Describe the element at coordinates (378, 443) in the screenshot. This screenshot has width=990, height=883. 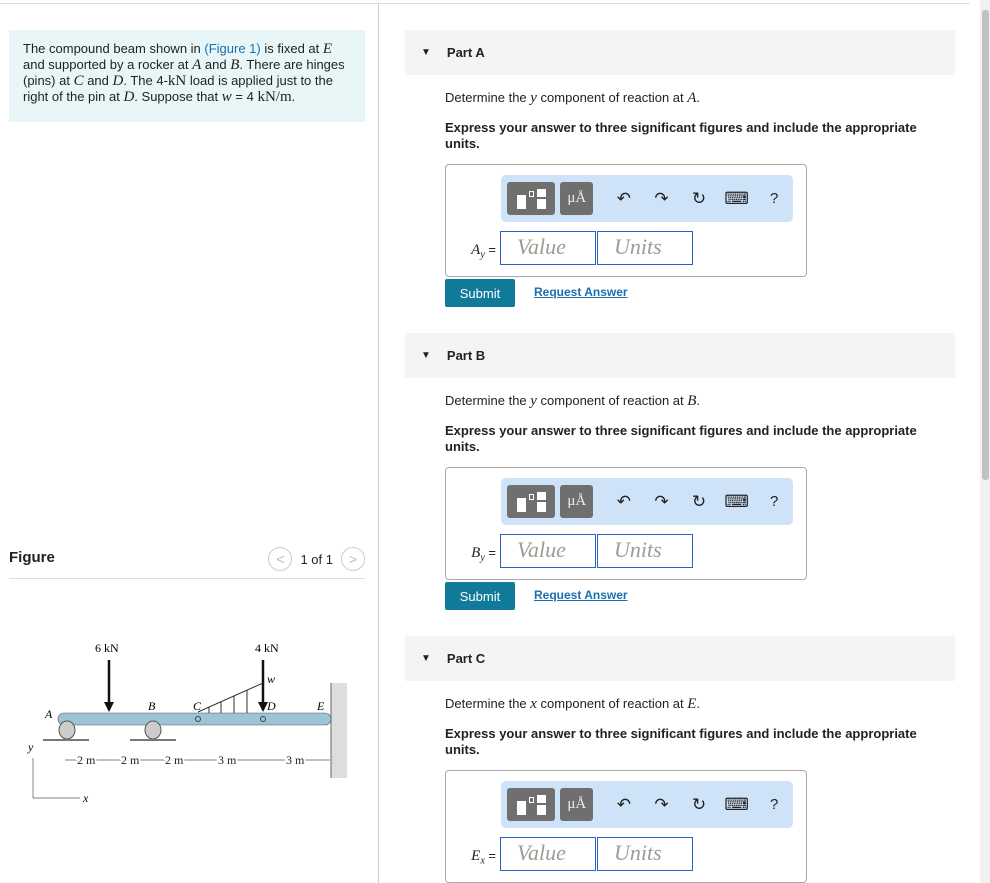
I see `pane-divider` at that location.